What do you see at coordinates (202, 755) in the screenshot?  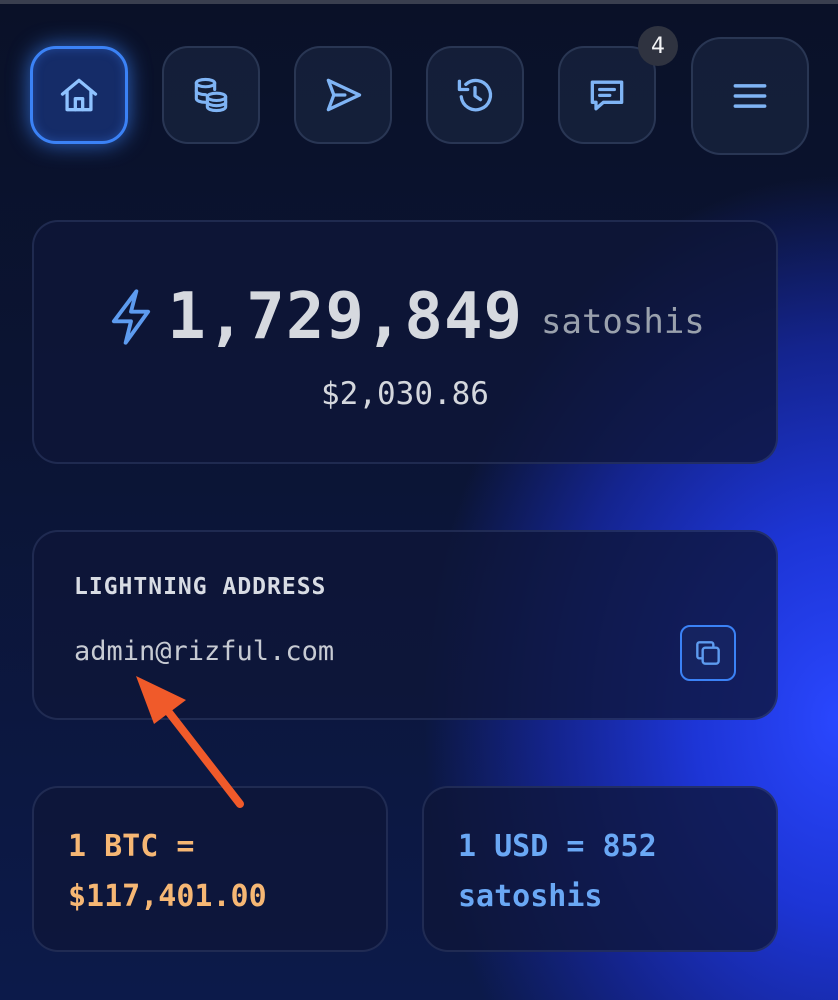 I see `annotation-arrow-shaft` at bounding box center [202, 755].